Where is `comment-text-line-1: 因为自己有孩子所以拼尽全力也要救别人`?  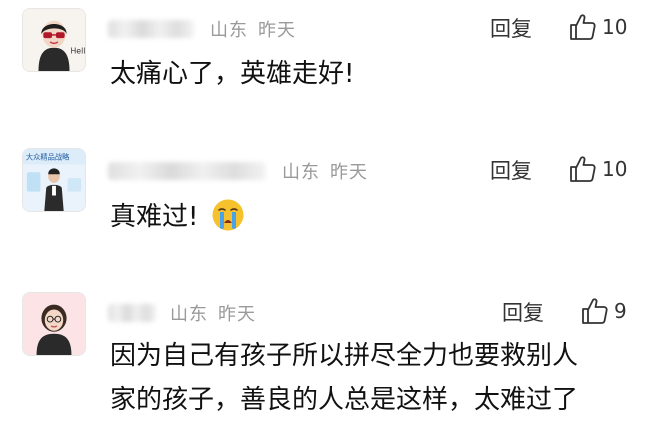
comment-text-line-1: 因为自己有孩子所以拼尽全力也要救别人 is located at coordinates (344, 356).